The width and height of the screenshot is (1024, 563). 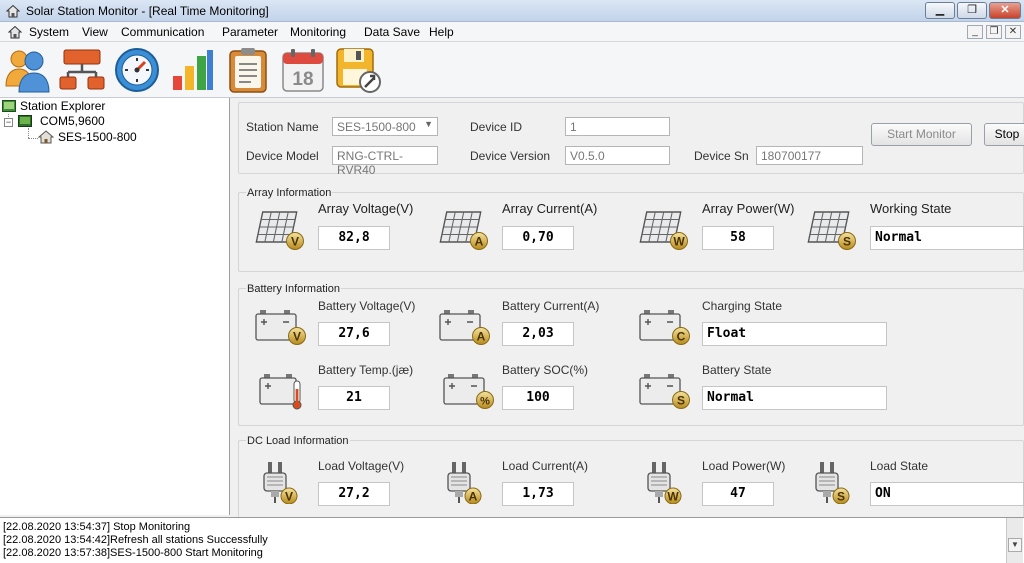 What do you see at coordinates (25, 121) in the screenshot?
I see `com-port-icon` at bounding box center [25, 121].